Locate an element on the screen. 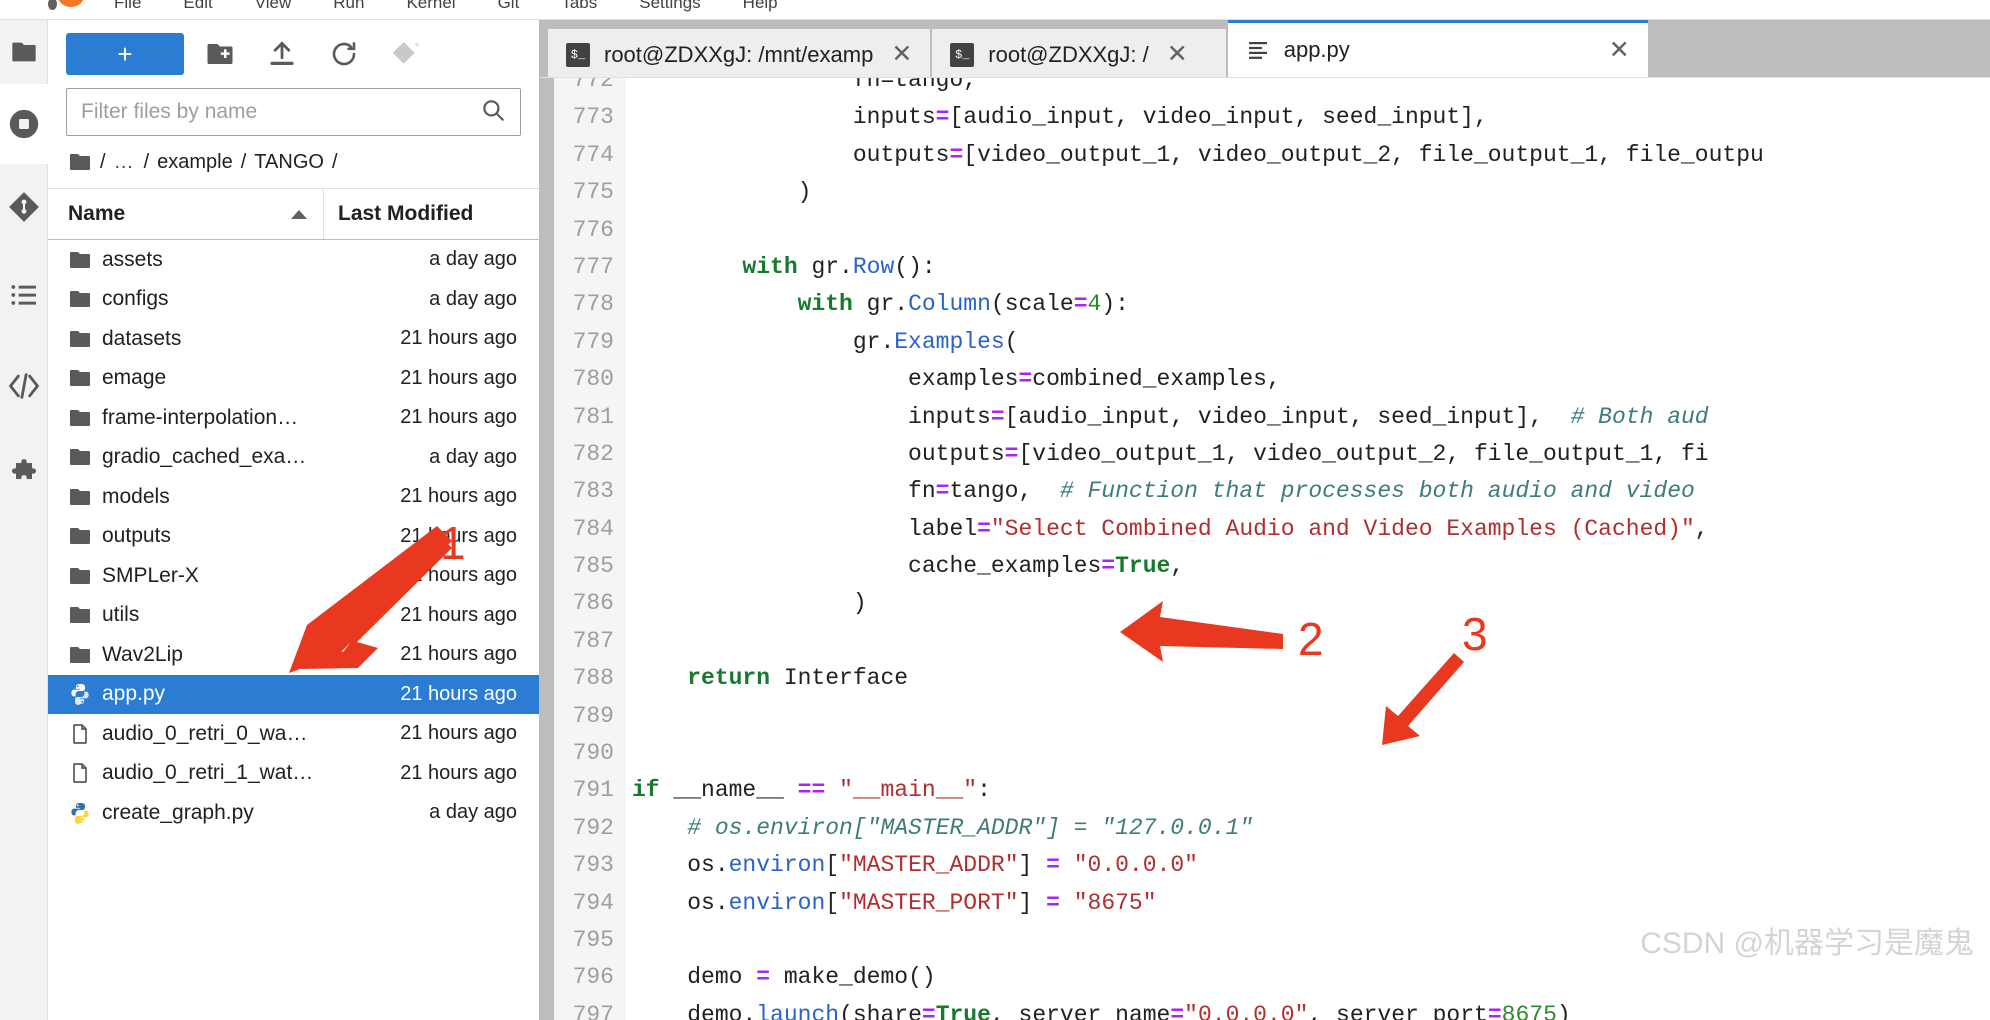 The height and width of the screenshot is (1020, 1990). column-header-name: Name is located at coordinates (186, 214).